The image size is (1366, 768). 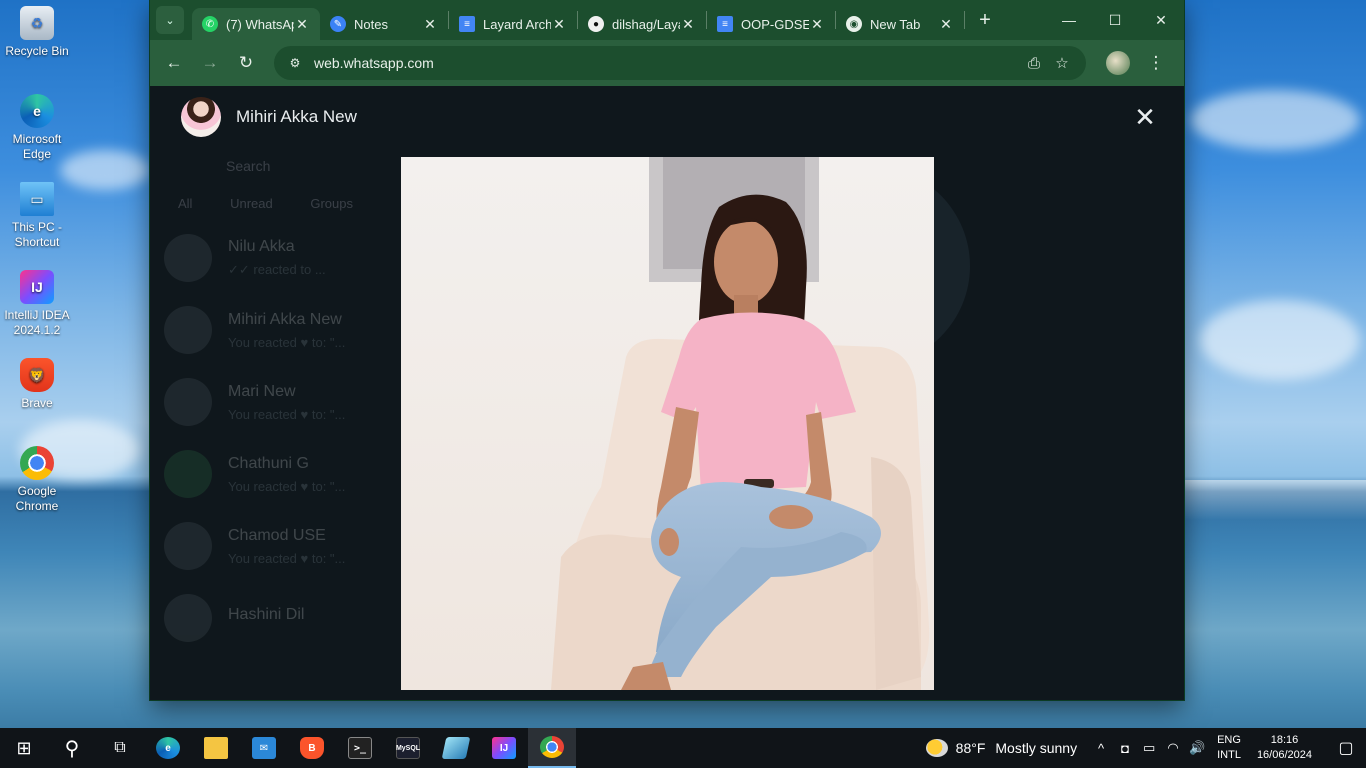 I want to click on taskbar-brave: B, so click(x=312, y=748).